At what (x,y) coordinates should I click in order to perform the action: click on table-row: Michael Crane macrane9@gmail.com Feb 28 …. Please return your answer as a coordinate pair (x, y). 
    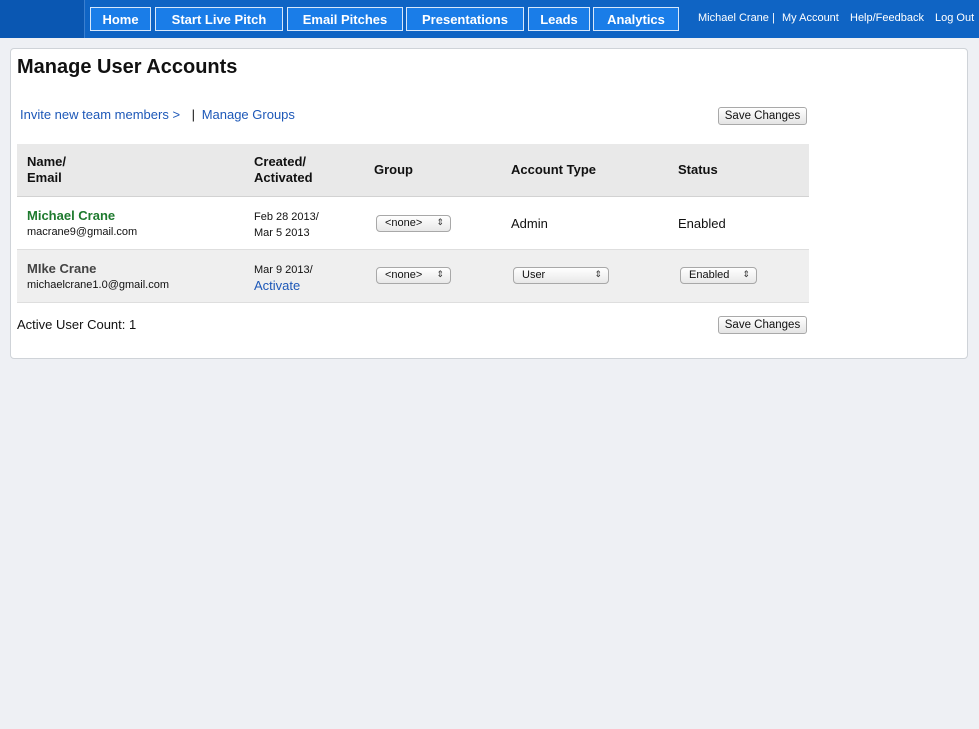
    Looking at the image, I should click on (413, 223).